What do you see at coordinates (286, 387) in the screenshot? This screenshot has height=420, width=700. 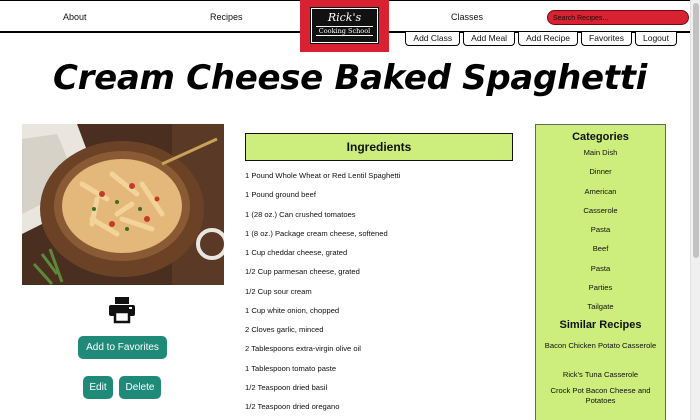 I see `ingredient-item: 1/2 Teaspoon dried basil` at bounding box center [286, 387].